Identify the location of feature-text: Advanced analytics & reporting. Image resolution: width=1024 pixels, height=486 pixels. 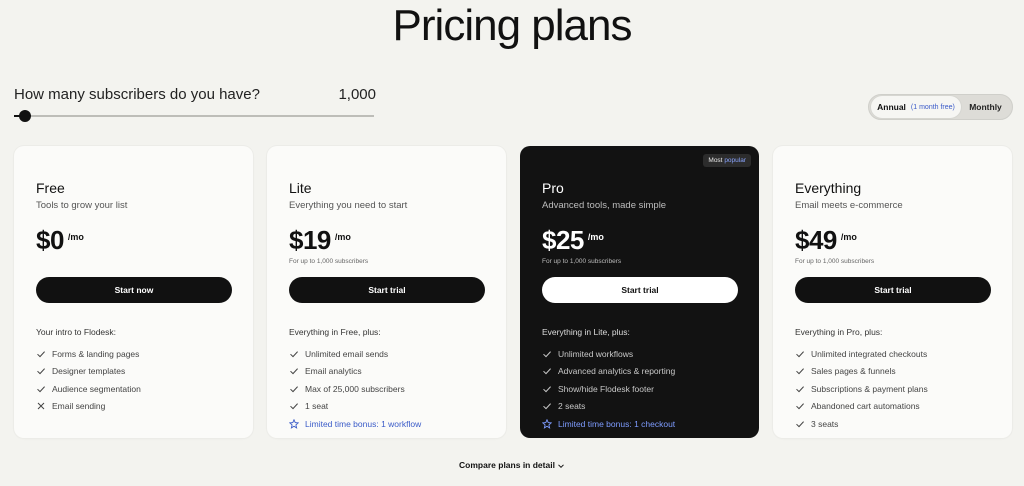
(617, 371).